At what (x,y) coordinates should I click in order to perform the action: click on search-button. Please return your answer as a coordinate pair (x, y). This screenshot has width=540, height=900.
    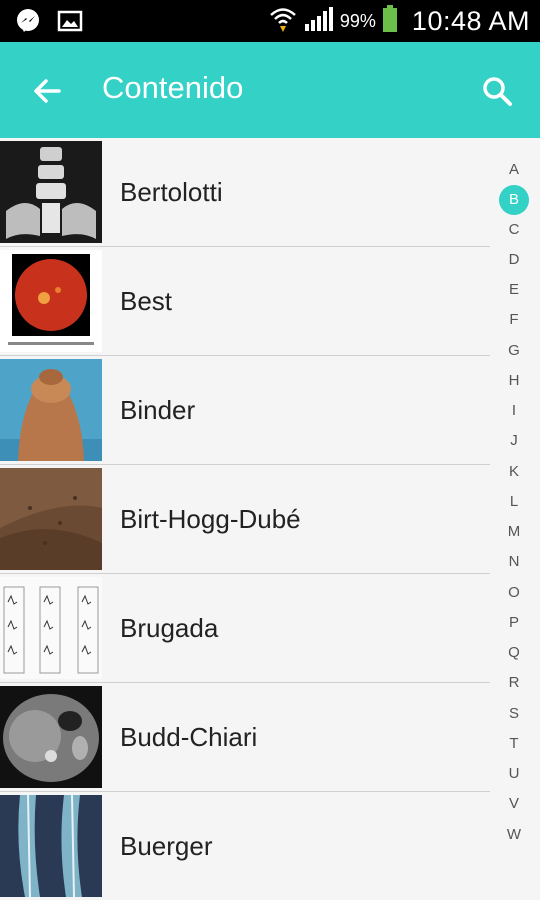
    Looking at the image, I should click on (497, 91).